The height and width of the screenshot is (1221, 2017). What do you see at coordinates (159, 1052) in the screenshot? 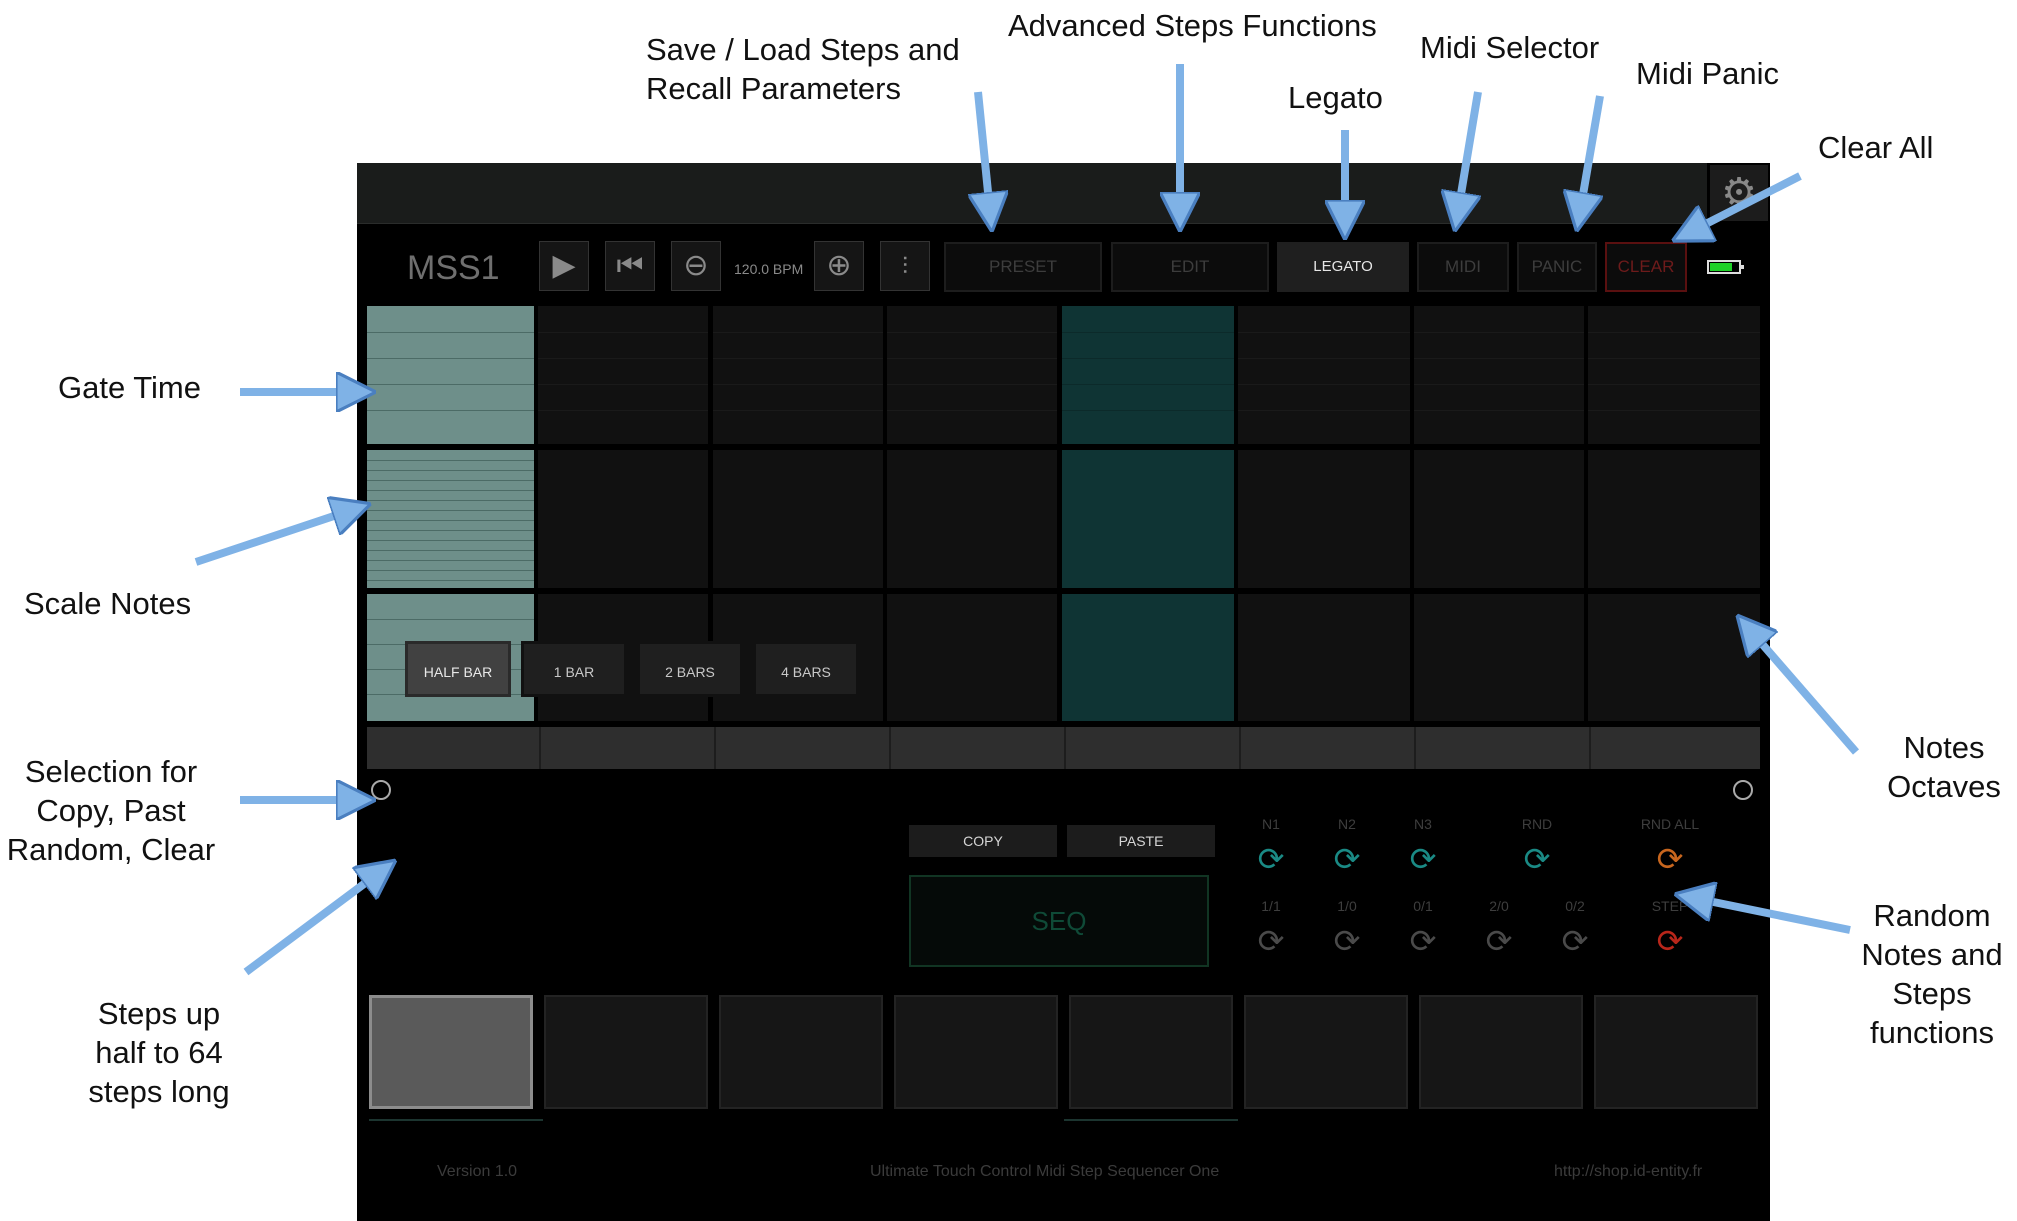
I see `annotation-steps-long: Steps up half to 64 steps long` at bounding box center [159, 1052].